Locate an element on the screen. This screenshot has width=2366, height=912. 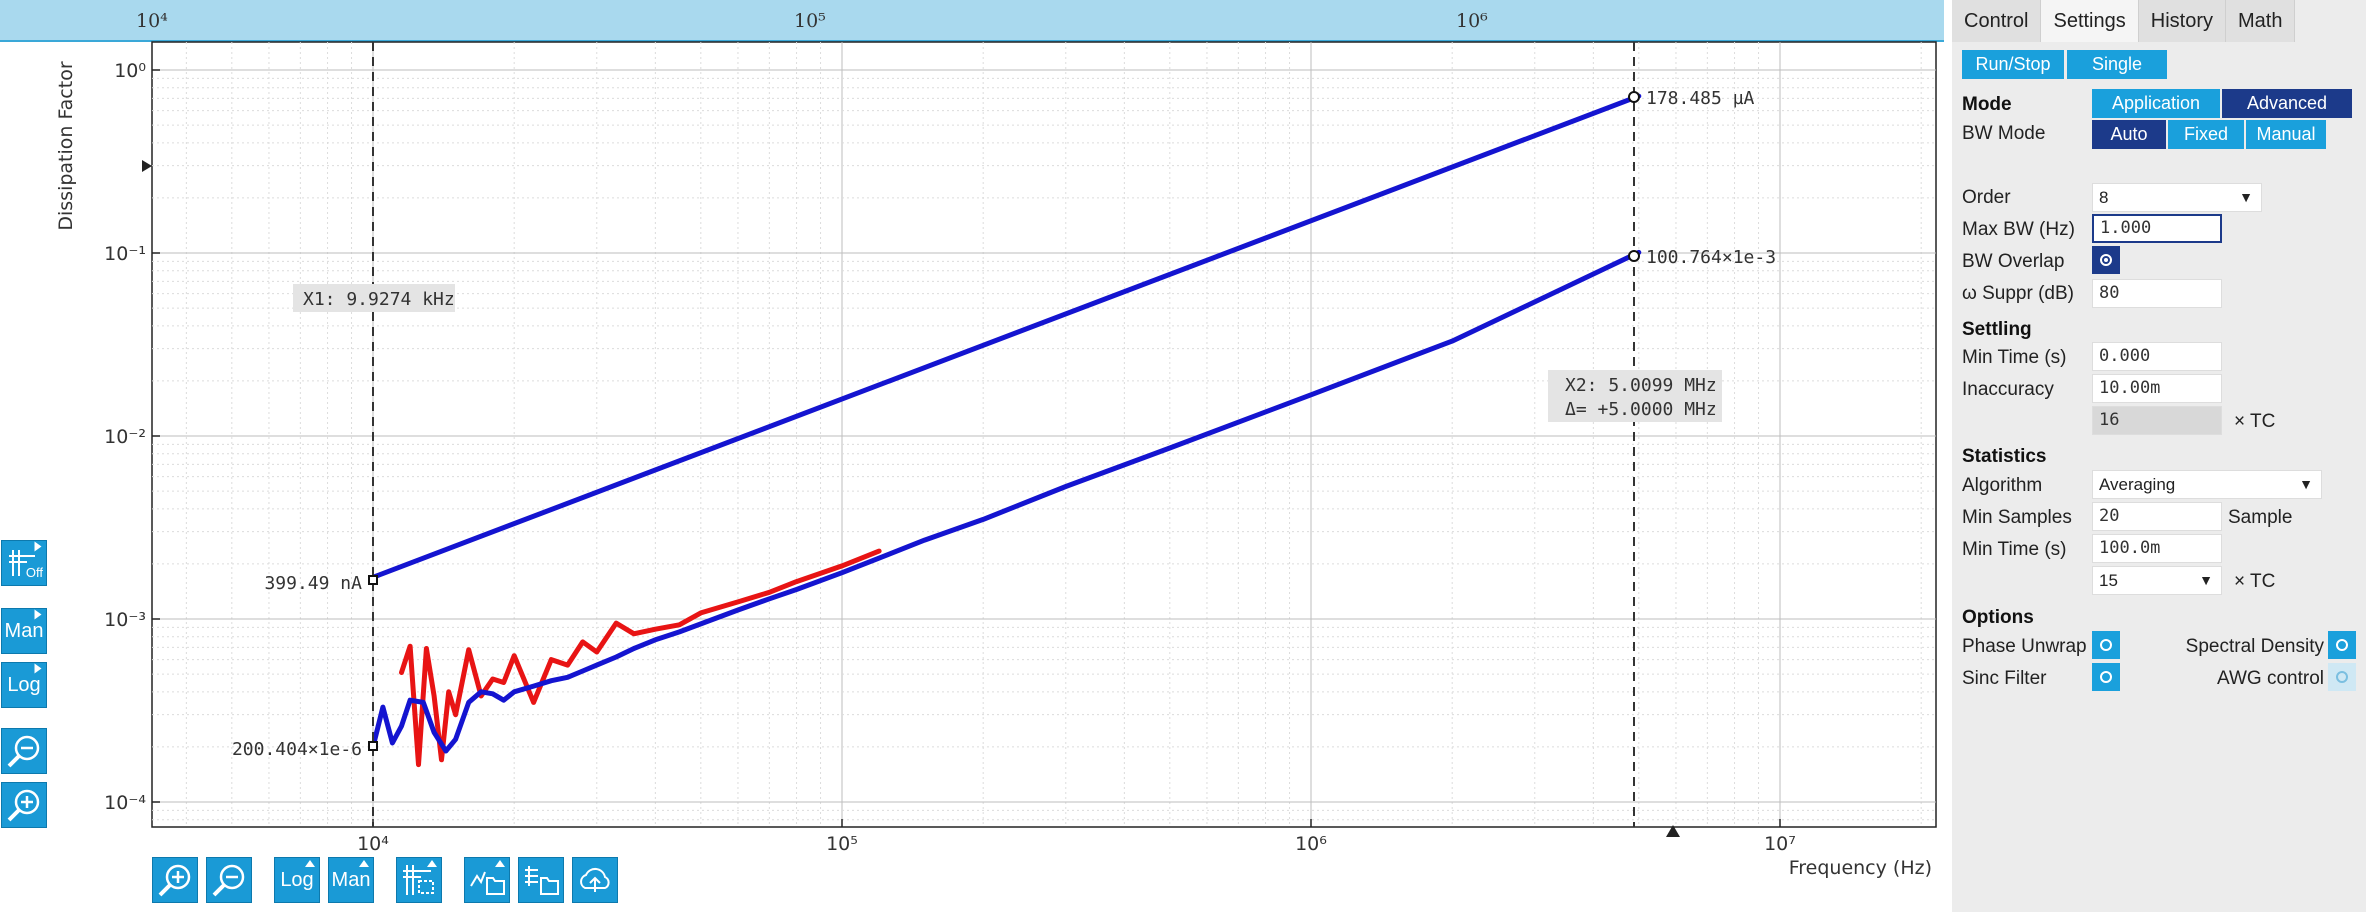
awg-control-toggle is located at coordinates (2342, 677).